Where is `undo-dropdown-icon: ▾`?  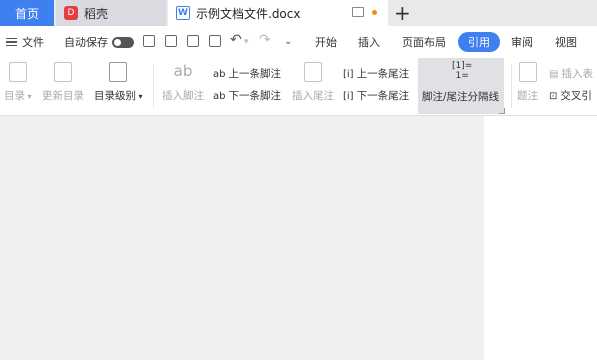 undo-dropdown-icon: ▾ is located at coordinates (246, 42).